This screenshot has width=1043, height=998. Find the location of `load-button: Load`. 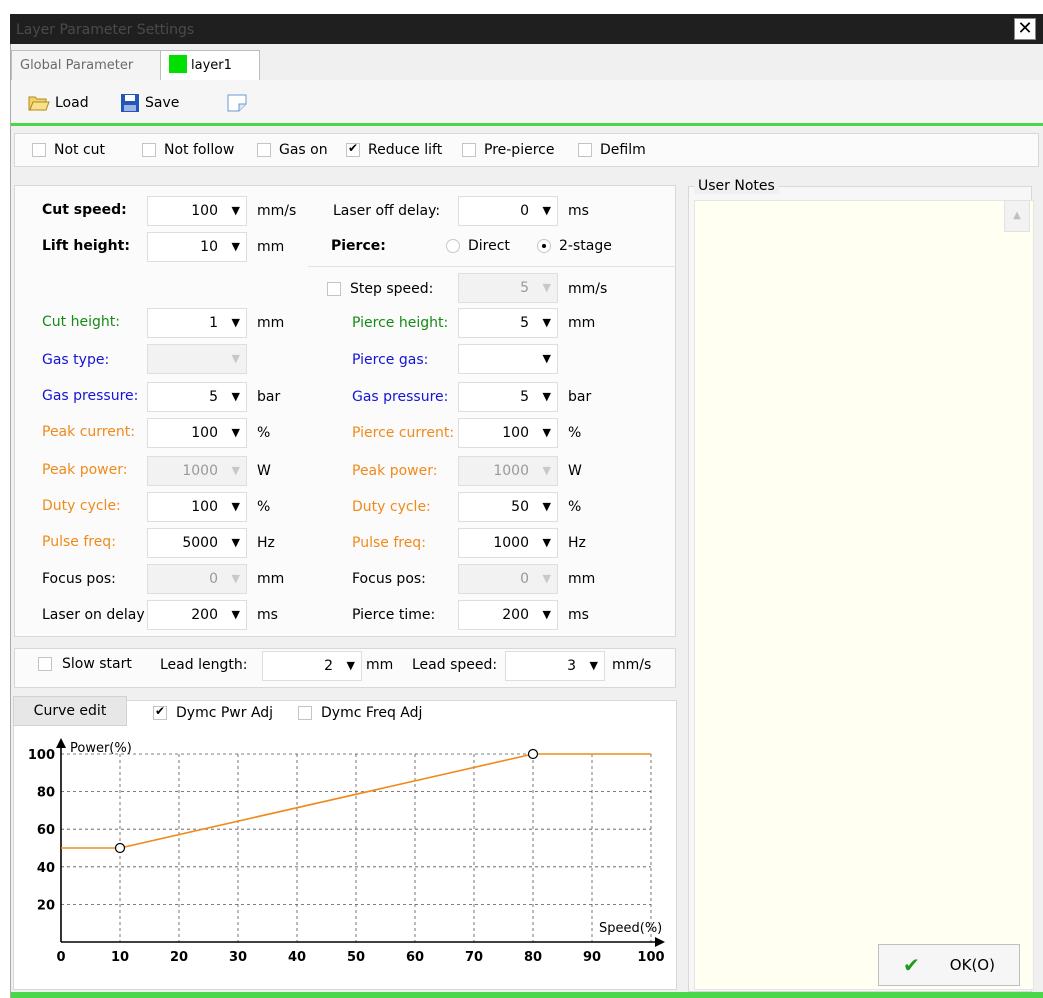

load-button: Load is located at coordinates (58, 103).